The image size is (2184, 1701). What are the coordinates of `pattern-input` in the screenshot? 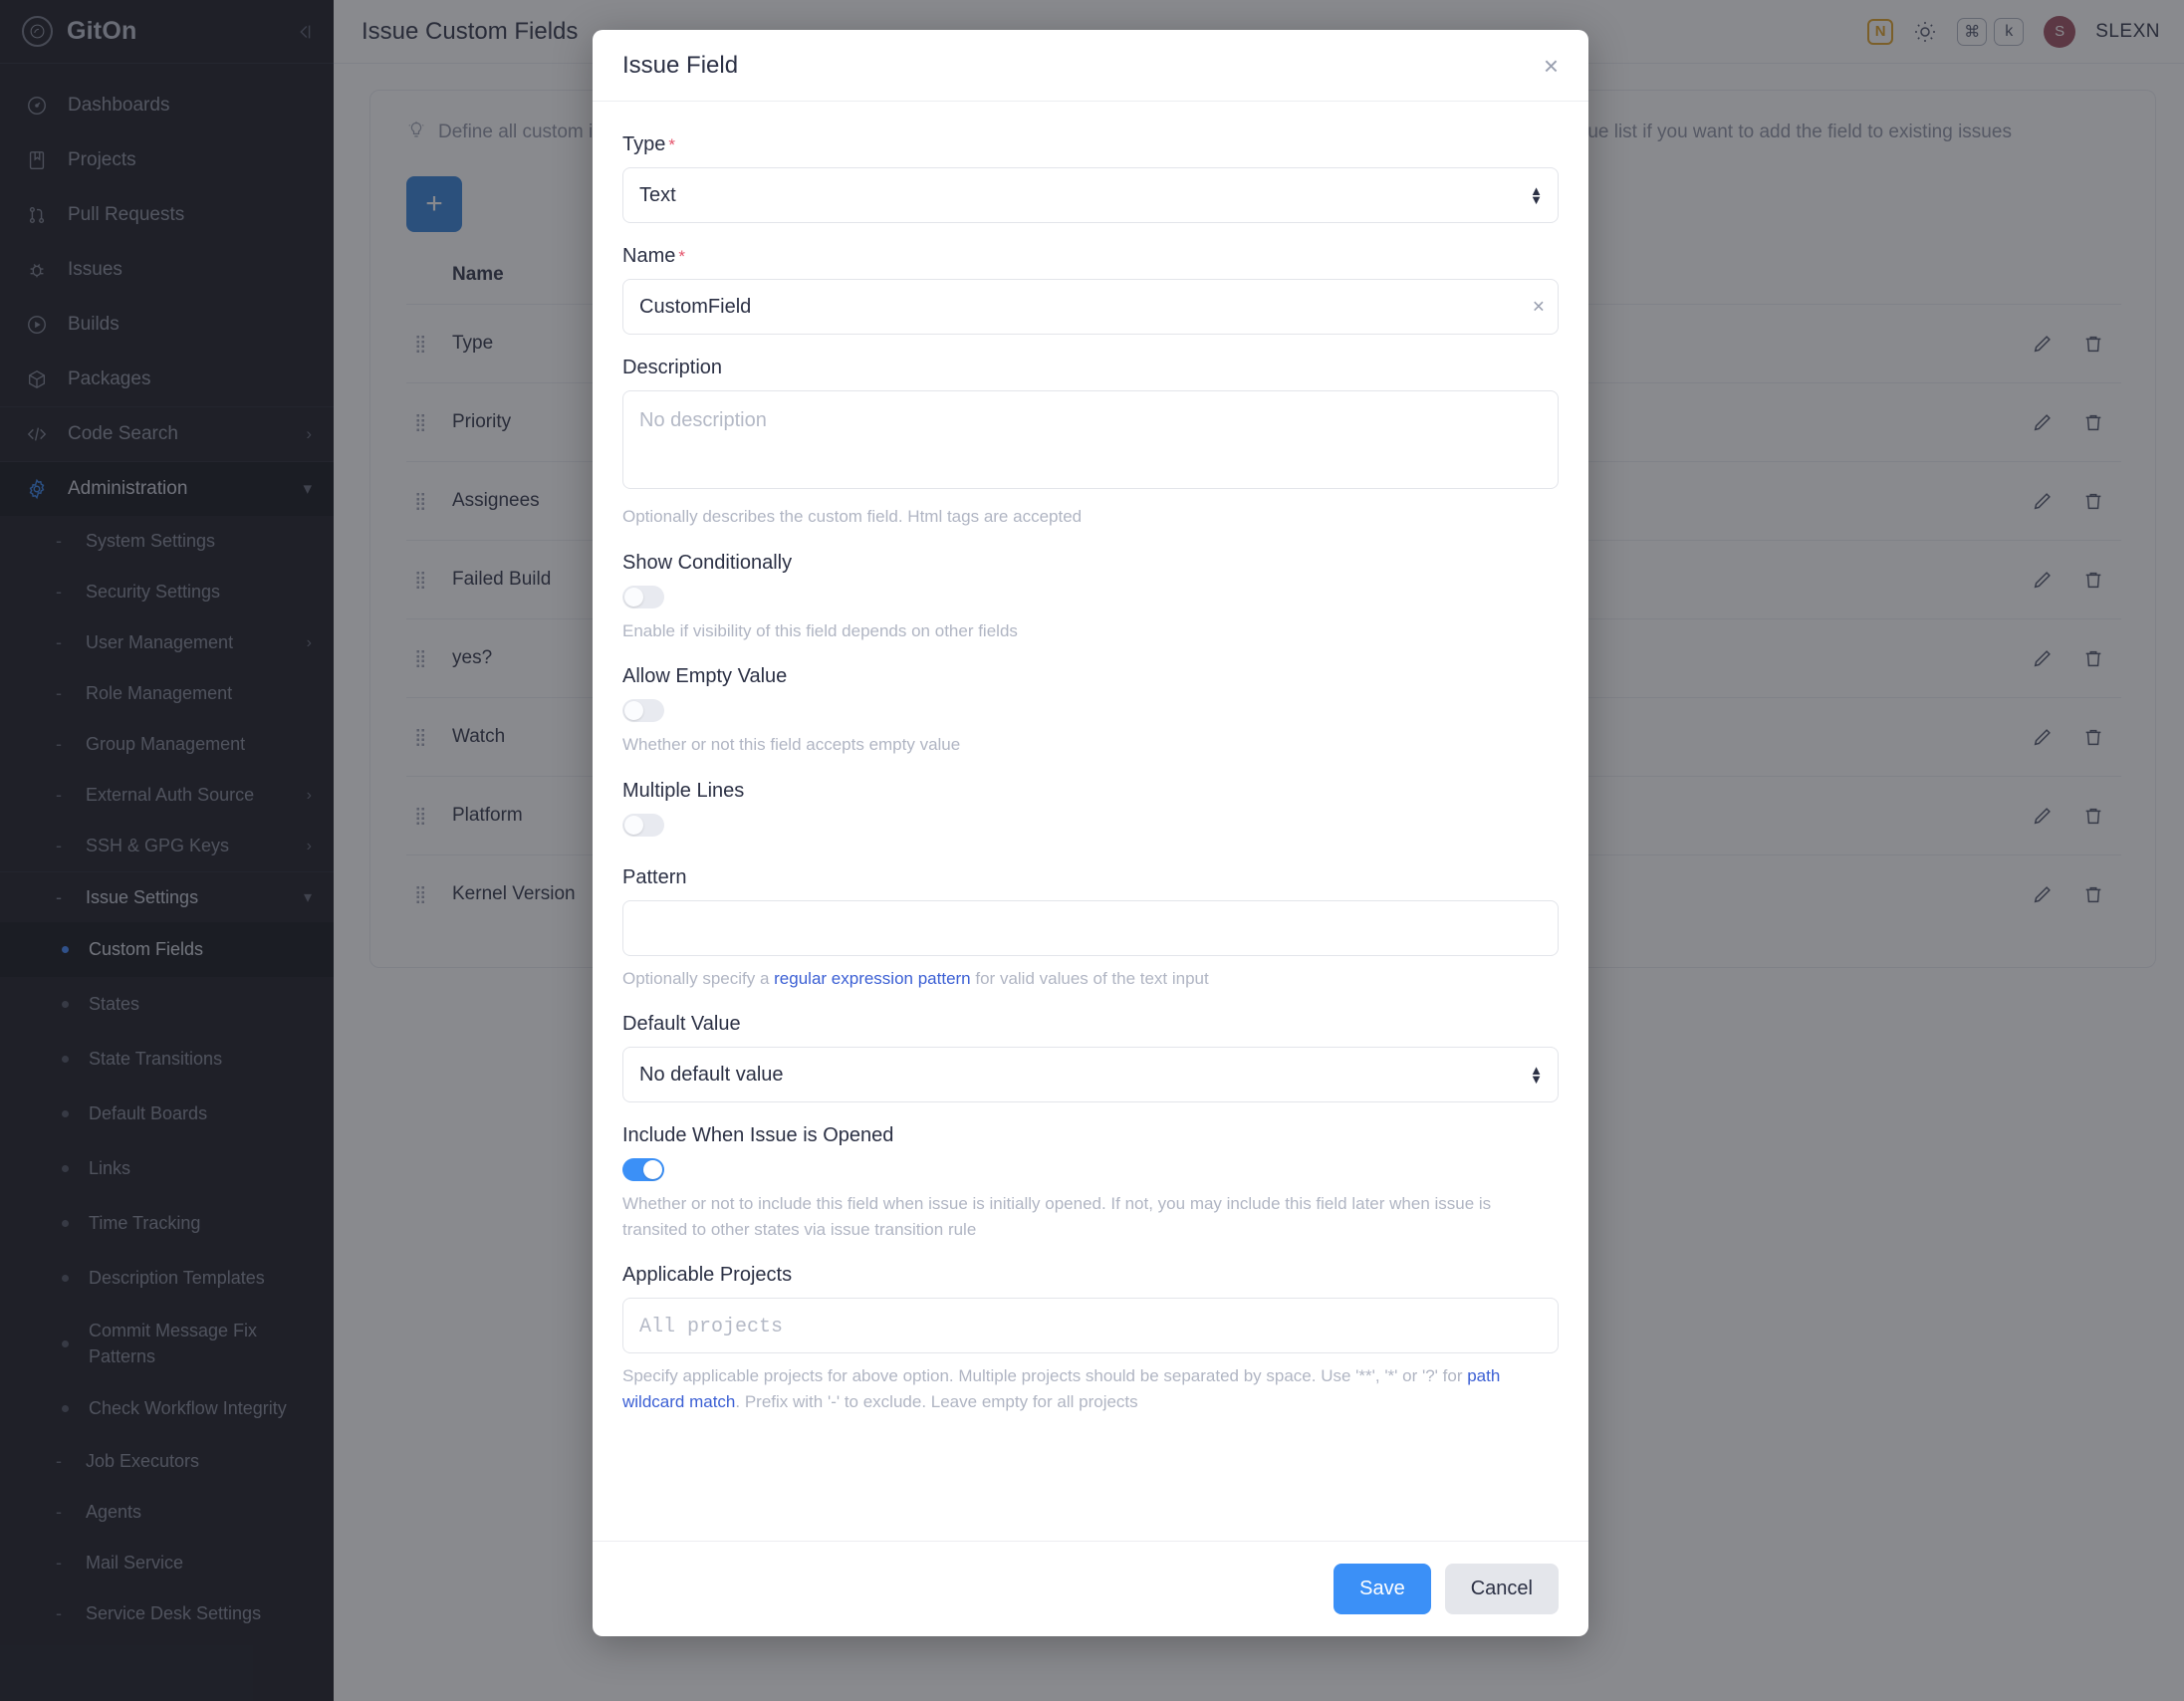 It's located at (1090, 928).